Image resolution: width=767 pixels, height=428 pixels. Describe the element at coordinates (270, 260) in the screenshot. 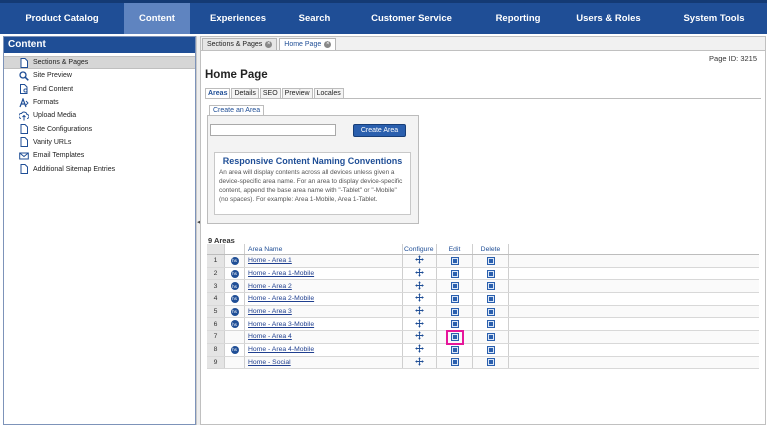

I see `area-name-link: Home - Area 1` at that location.